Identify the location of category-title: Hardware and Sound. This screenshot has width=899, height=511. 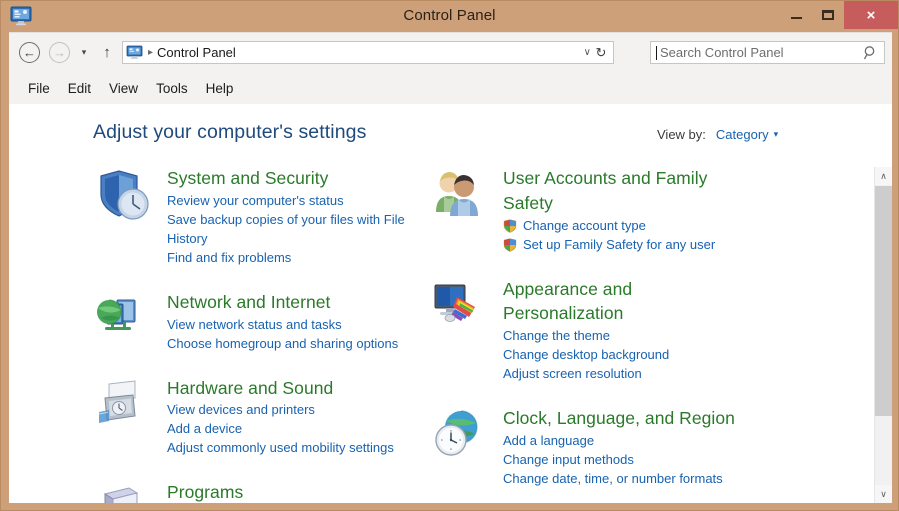
(250, 388).